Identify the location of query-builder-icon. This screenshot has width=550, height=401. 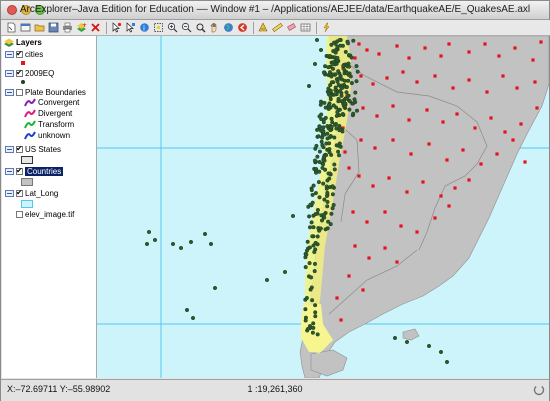
(263, 27).